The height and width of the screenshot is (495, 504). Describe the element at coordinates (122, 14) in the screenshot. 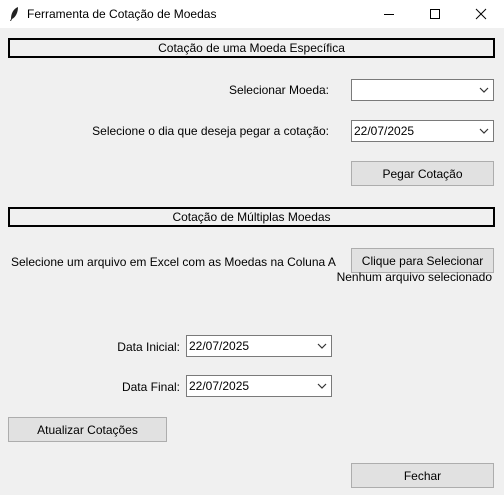

I see `window-title: Ferramenta de Cotação de Moedas` at that location.